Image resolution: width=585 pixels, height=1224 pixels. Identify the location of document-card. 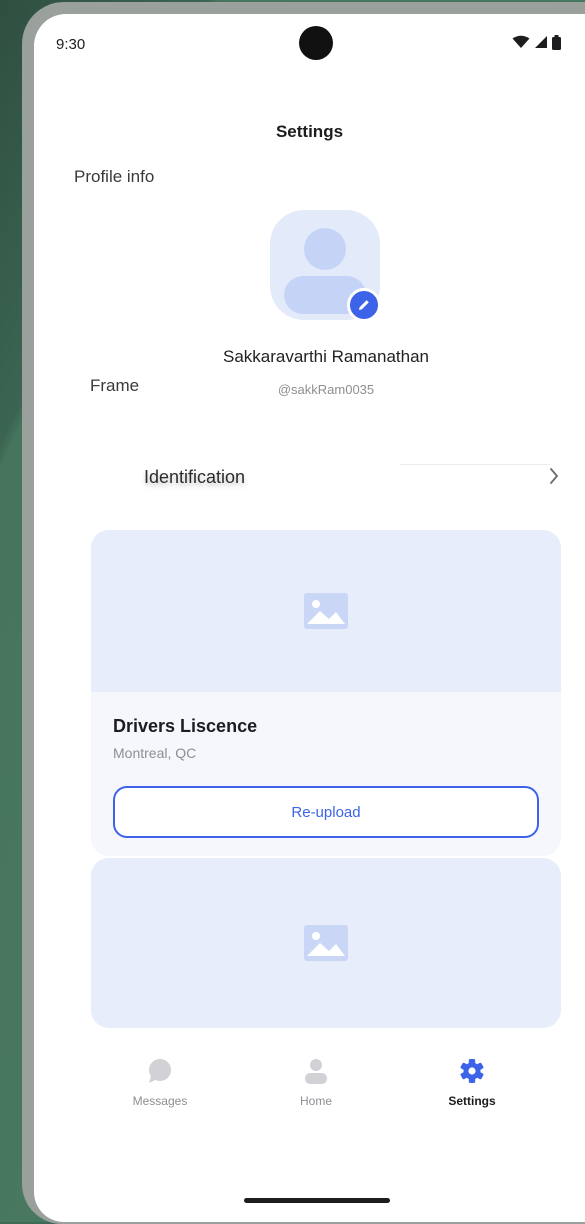
(326, 943).